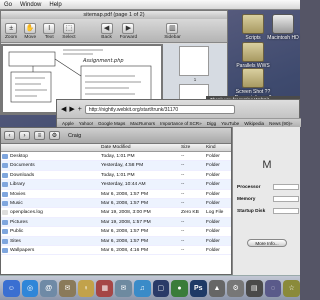 Image resolution: width=320 pixels, height=300 pixels. What do you see at coordinates (105, 288) in the screenshot?
I see `dock-app-icon: ▦` at bounding box center [105, 288].